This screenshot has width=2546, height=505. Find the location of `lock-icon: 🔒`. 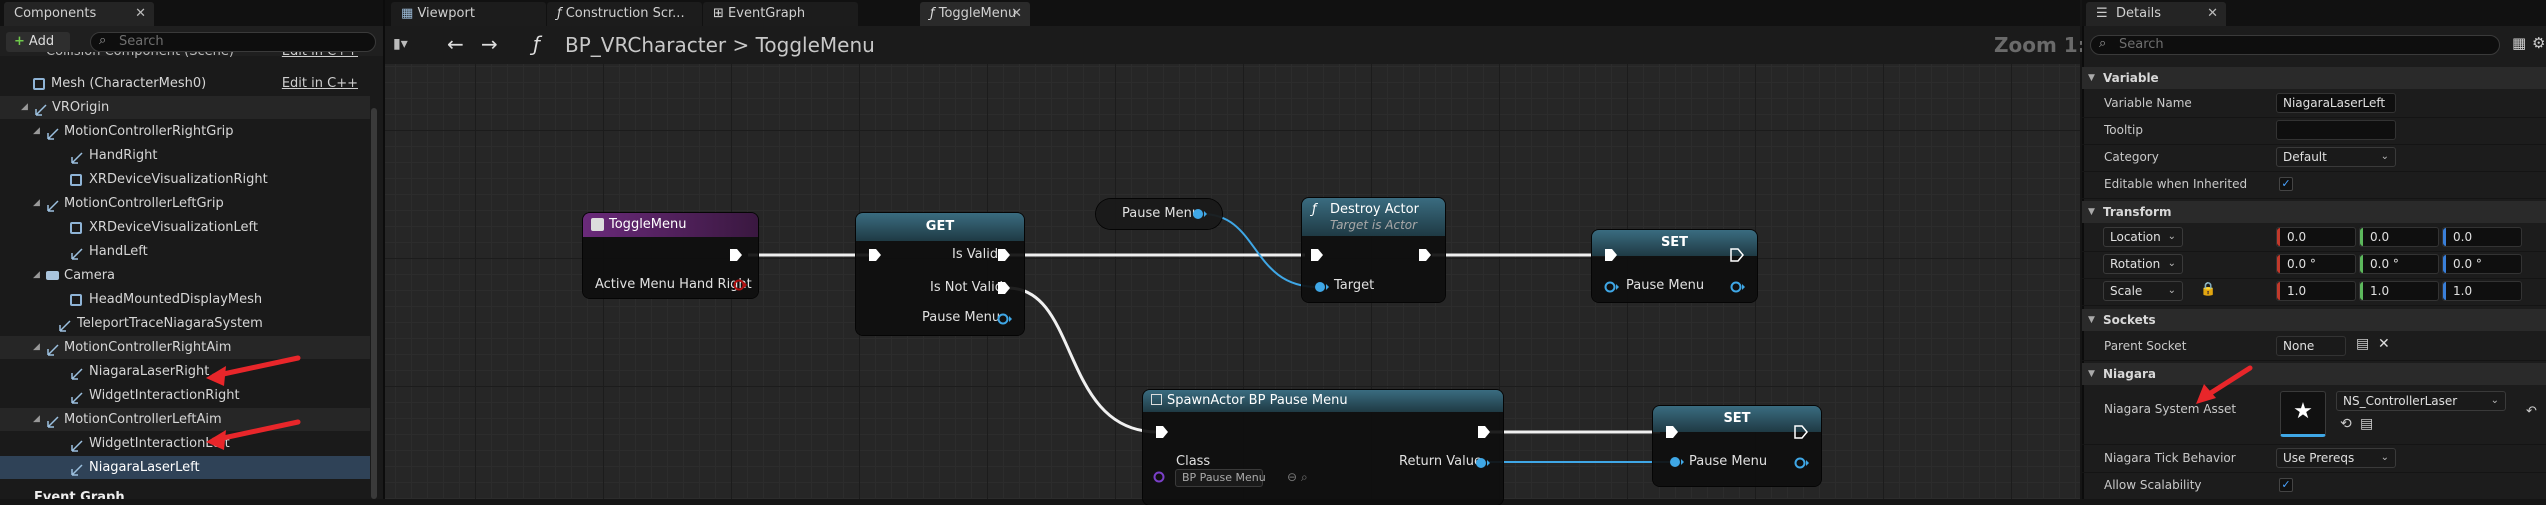

lock-icon: 🔒 is located at coordinates (2208, 289).